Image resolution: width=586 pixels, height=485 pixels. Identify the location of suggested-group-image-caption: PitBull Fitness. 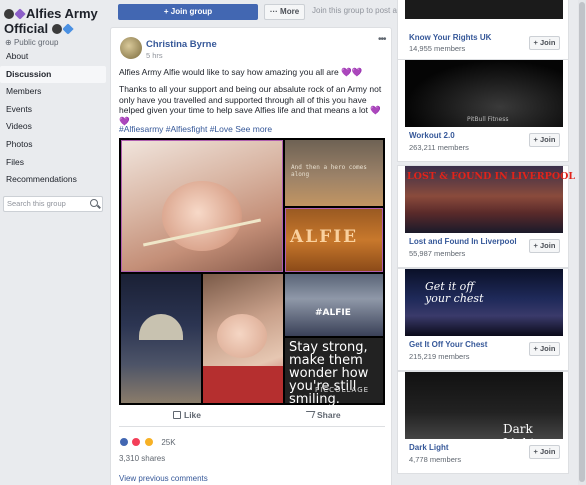
(488, 119).